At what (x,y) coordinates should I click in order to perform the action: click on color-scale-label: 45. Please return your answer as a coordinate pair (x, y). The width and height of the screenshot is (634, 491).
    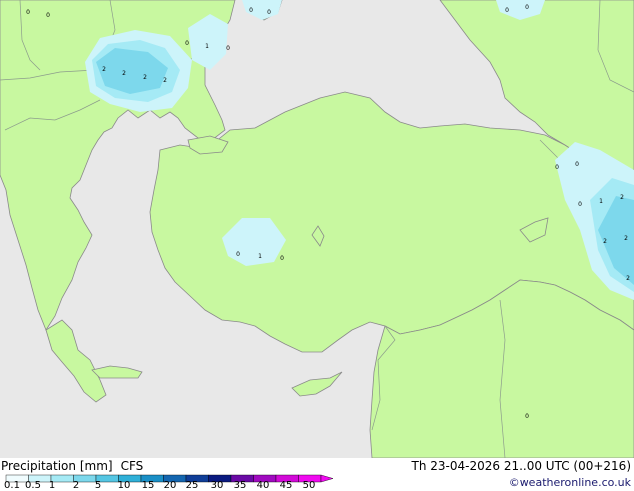
    Looking at the image, I should click on (286, 485).